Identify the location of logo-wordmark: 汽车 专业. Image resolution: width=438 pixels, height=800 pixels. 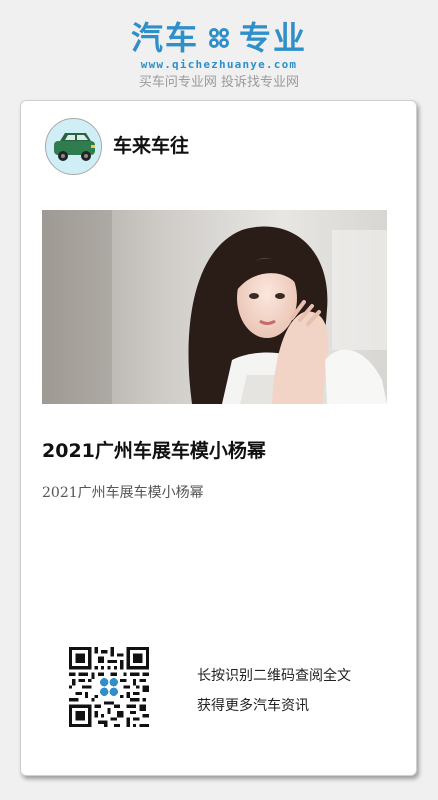
(219, 38).